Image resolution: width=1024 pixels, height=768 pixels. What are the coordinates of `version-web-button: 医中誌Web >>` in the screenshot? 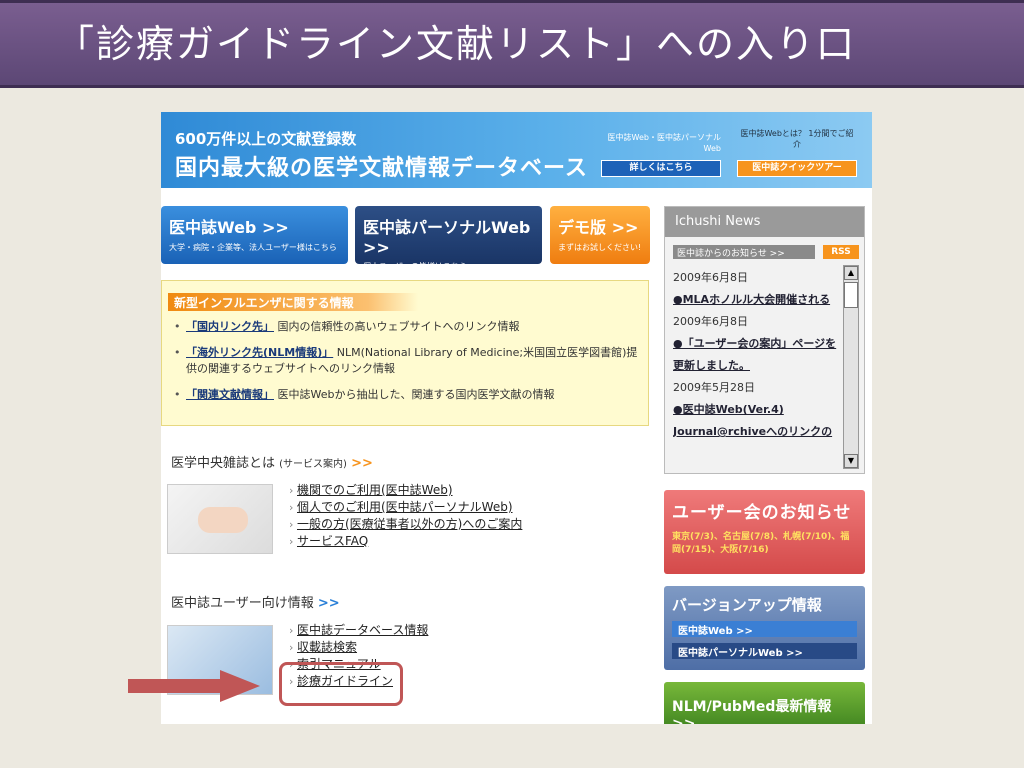 It's located at (764, 629).